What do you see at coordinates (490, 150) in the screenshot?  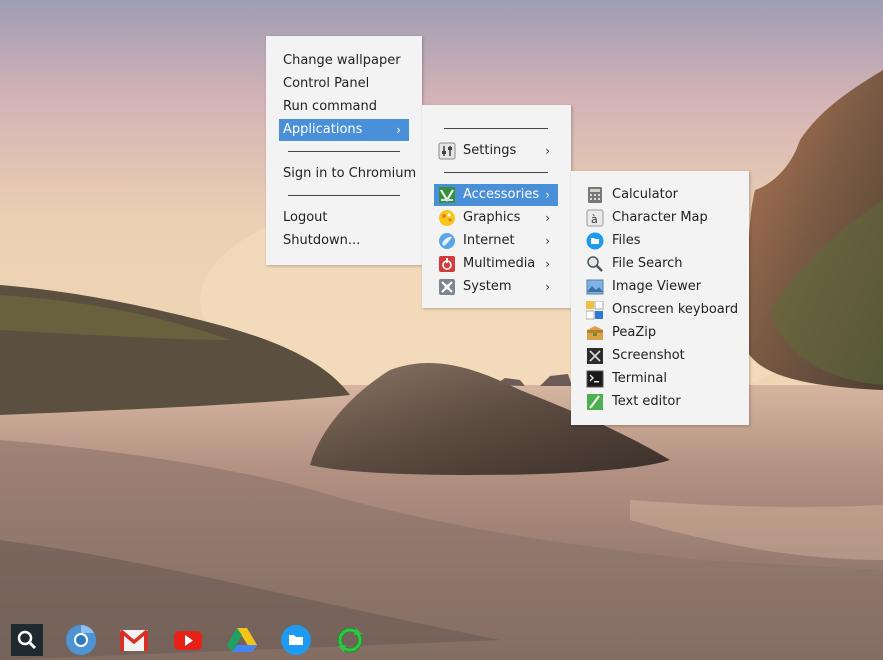 I see `menu-item-label: Settings` at bounding box center [490, 150].